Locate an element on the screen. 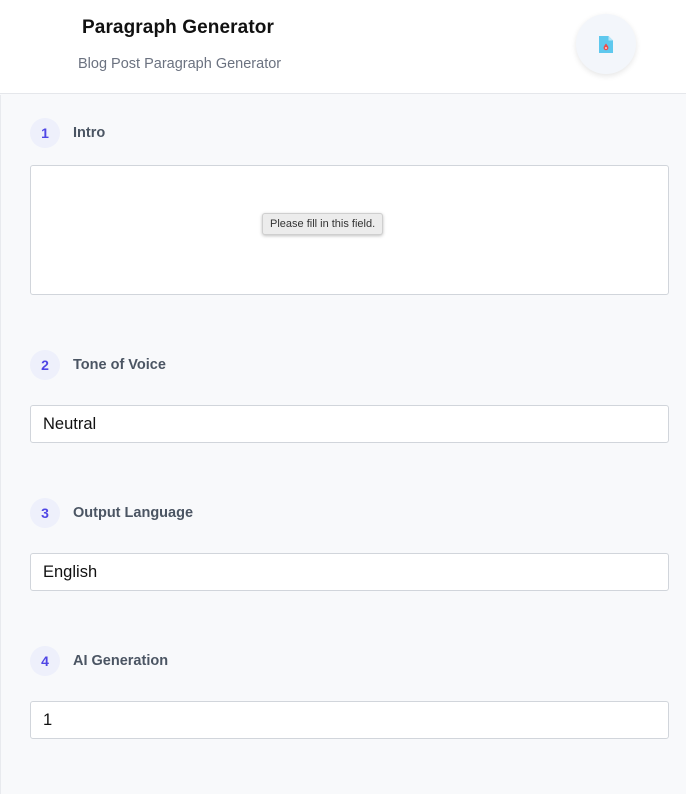  step-2-label: Tone of Voice is located at coordinates (119, 365).